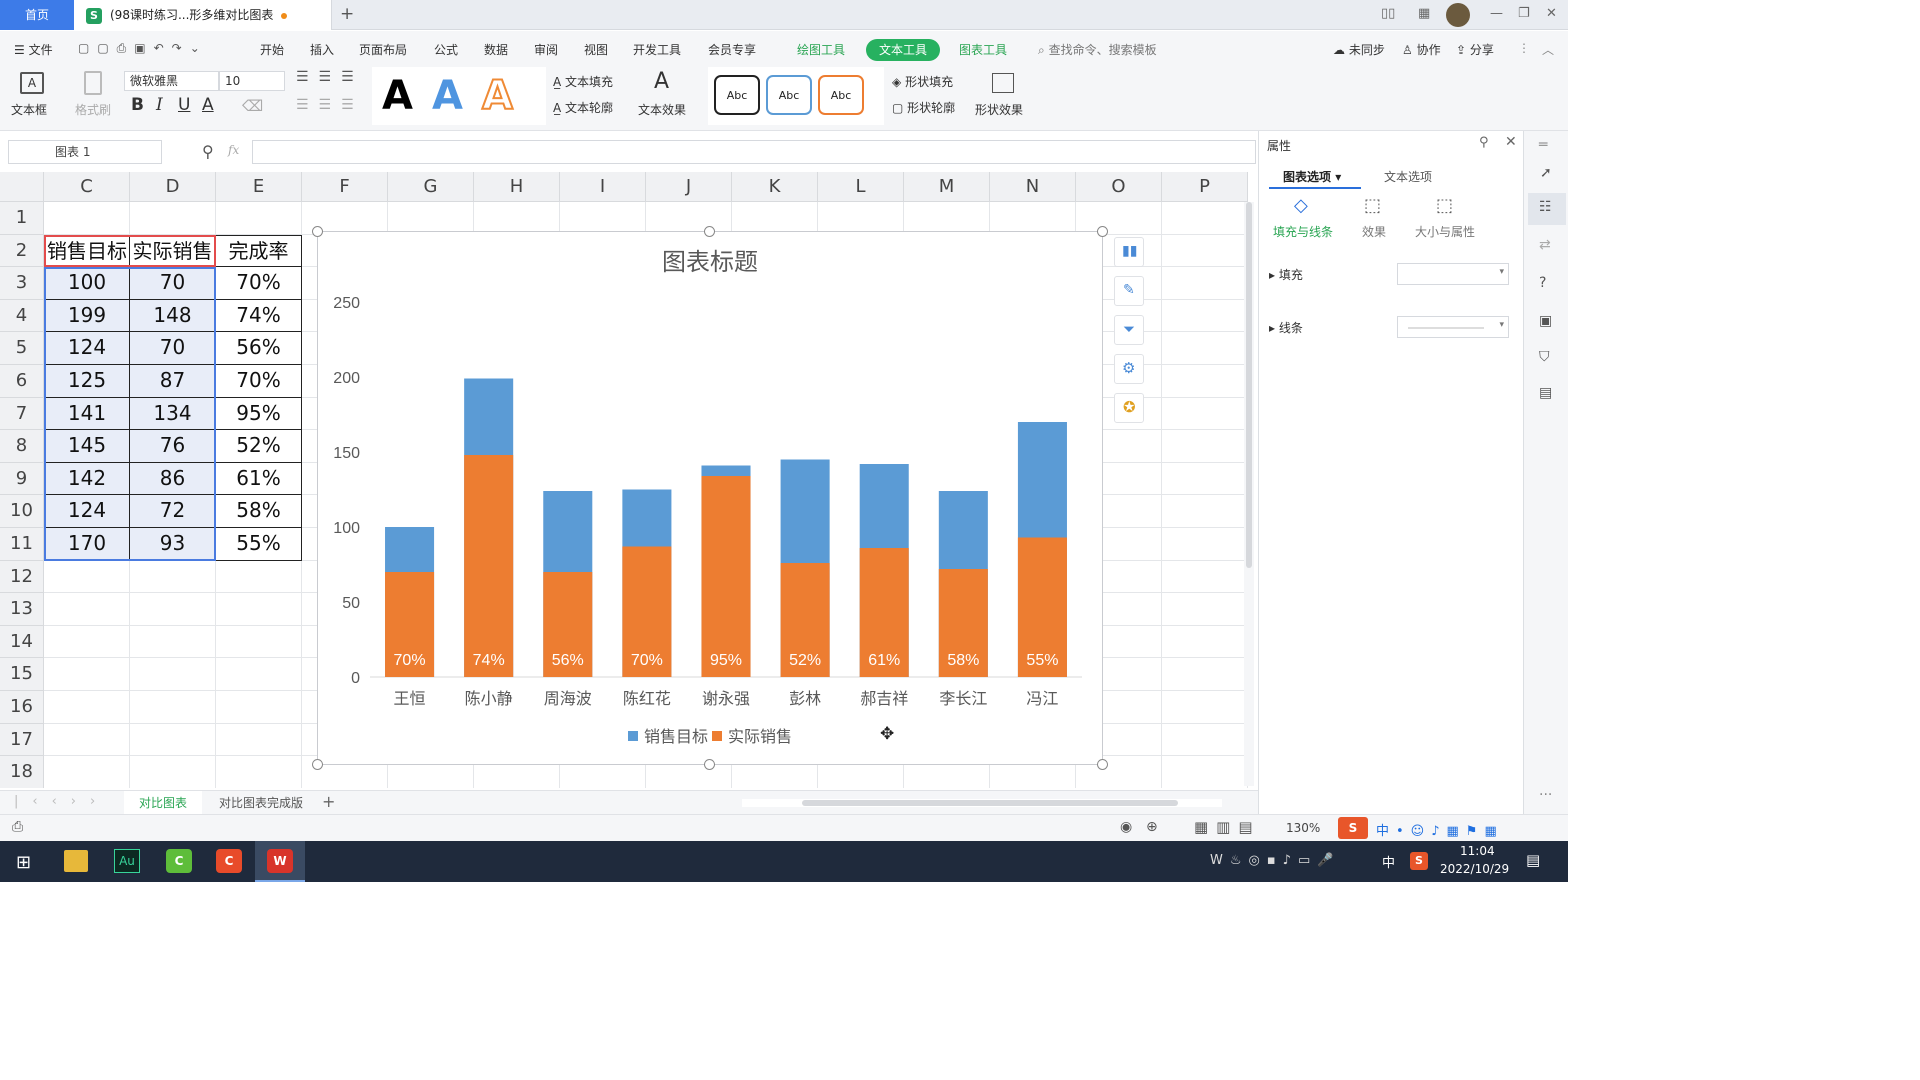 The width and height of the screenshot is (1920, 1080). What do you see at coordinates (93, 109) in the screenshot?
I see `format-painter-label: 格式刷` at bounding box center [93, 109].